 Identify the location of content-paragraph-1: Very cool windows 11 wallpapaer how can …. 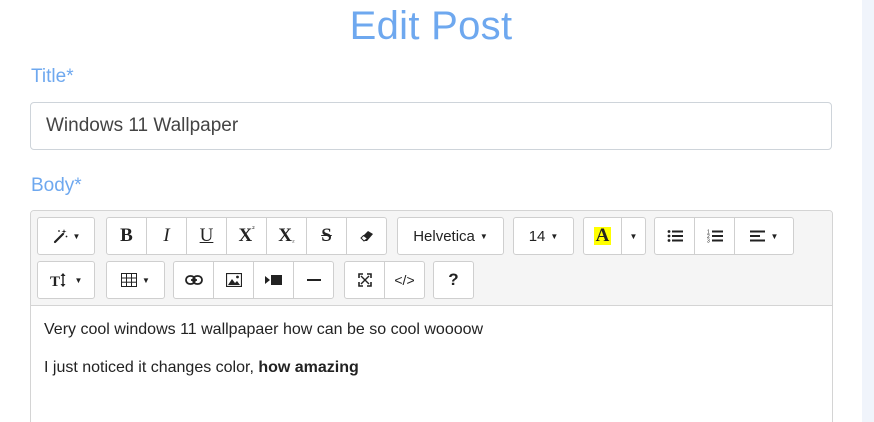
(264, 329).